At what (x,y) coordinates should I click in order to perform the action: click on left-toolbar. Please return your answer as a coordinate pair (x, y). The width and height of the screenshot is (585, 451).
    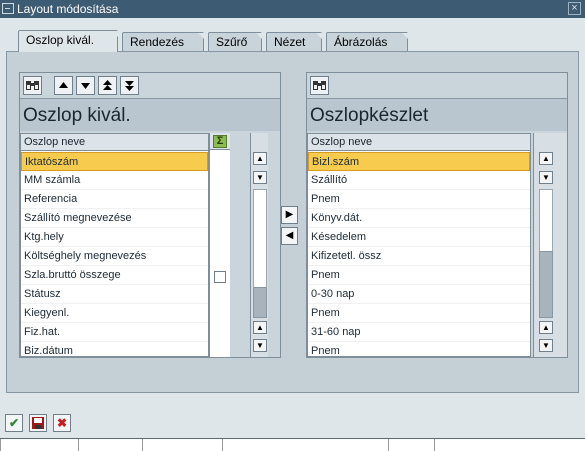
    Looking at the image, I should click on (150, 85).